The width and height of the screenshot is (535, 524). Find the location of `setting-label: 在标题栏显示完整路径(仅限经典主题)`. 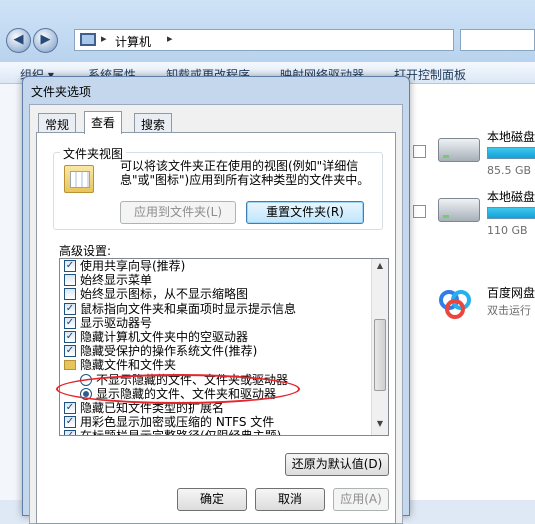

setting-label: 在标题栏显示完整路径(仅限经典主题) is located at coordinates (180, 432).